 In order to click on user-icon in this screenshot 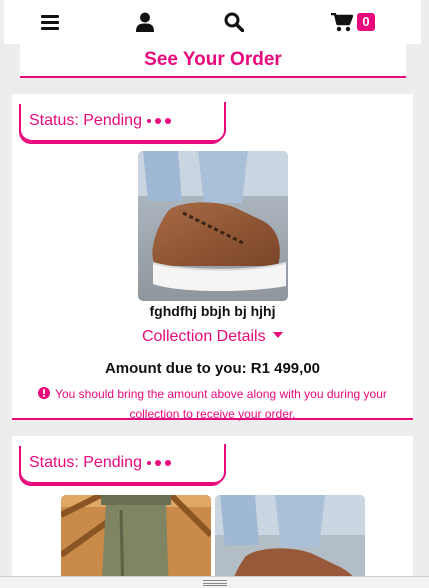, I will do `click(145, 22)`.